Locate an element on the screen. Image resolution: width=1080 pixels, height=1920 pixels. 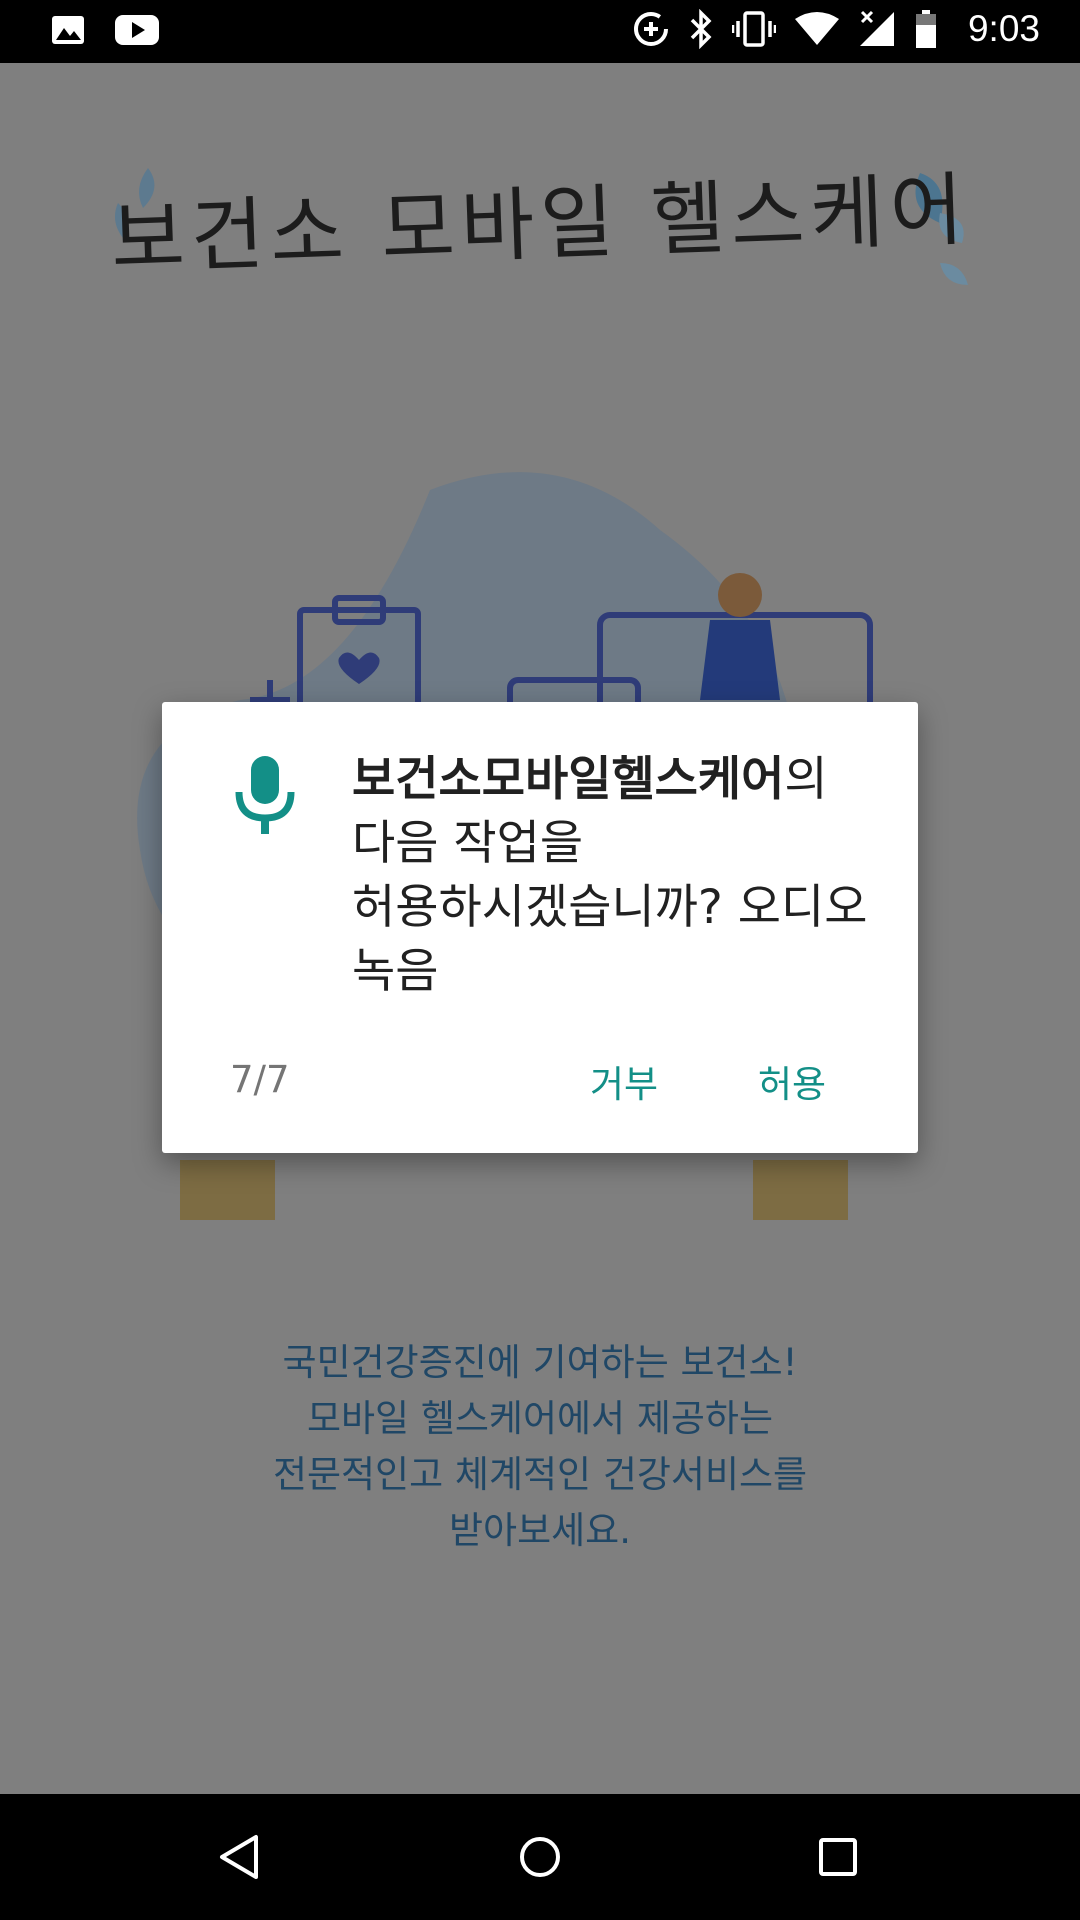
description-line: 받아보세요. is located at coordinates (540, 1530).